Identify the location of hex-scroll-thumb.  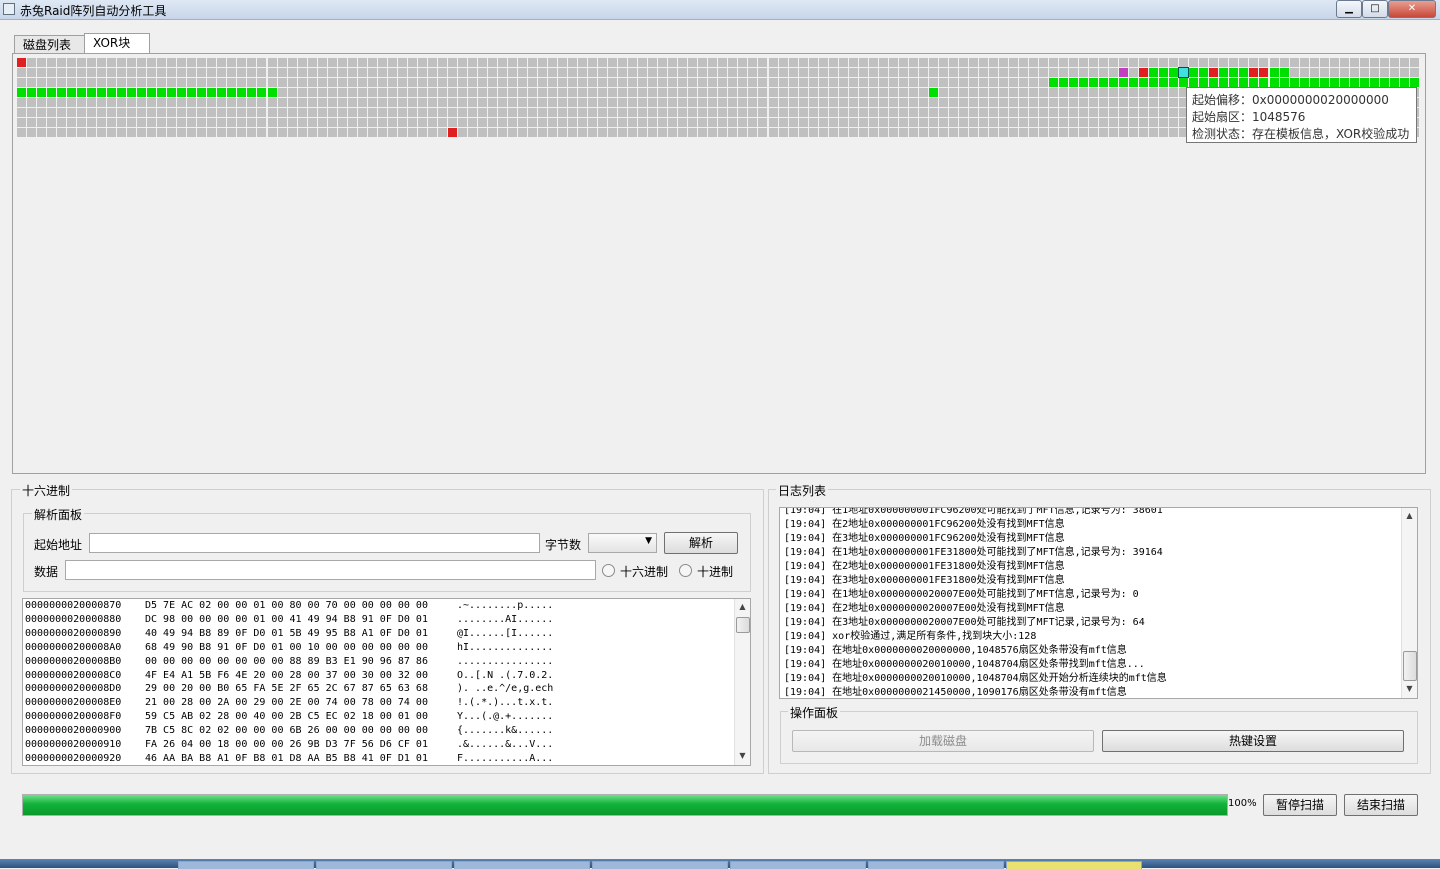
(743, 625).